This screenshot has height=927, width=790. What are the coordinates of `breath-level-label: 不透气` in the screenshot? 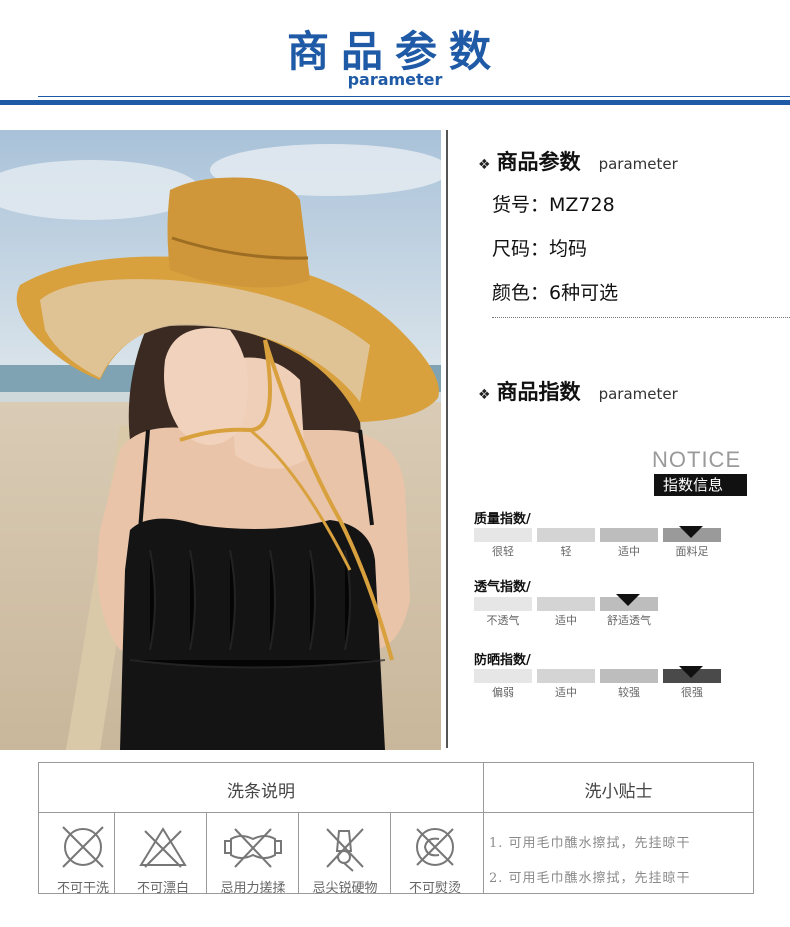 It's located at (503, 620).